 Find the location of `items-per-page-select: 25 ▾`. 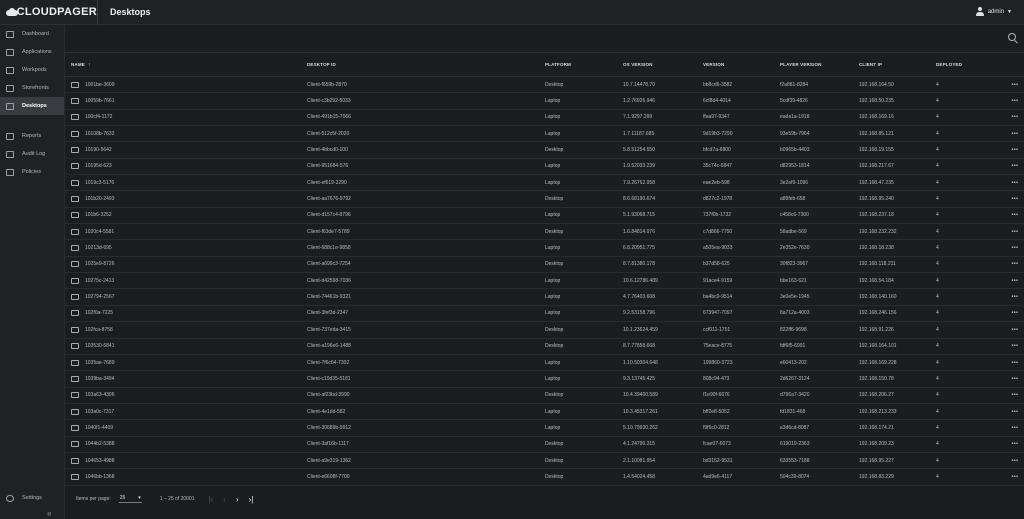

items-per-page-select: 25 ▾ is located at coordinates (130, 499).